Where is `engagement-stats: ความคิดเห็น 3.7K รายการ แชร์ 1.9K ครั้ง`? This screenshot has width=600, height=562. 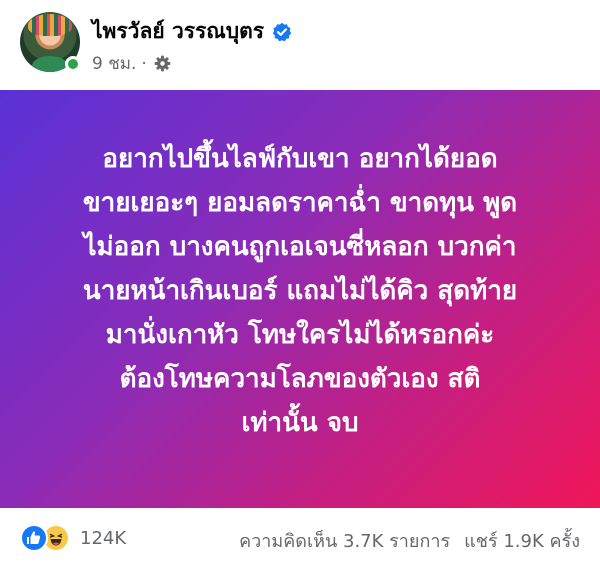 engagement-stats: ความคิดเห็น 3.7K รายการ แชร์ 1.9K ครั้ง is located at coordinates (409, 540).